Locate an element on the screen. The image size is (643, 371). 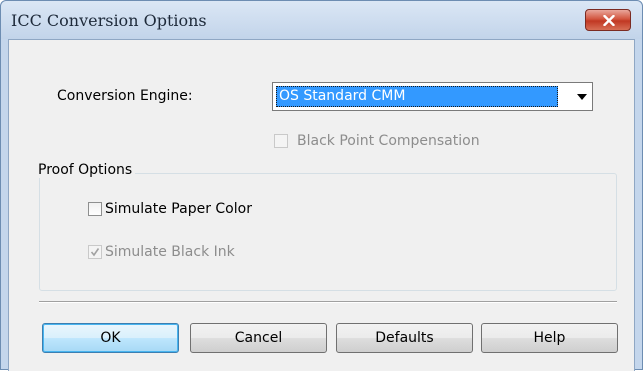
help-button: Help is located at coordinates (549, 338).